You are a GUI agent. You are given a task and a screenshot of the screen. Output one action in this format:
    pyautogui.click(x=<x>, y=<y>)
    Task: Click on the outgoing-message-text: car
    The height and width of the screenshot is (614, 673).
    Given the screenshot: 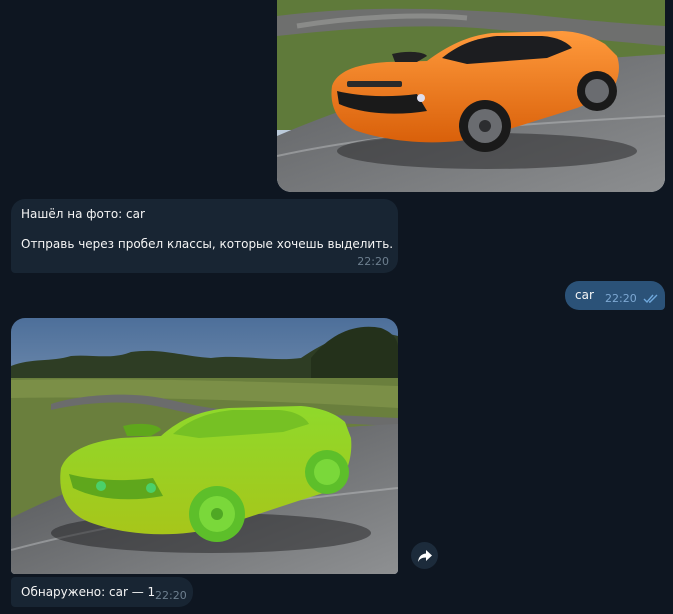 What is the action you would take?
    pyautogui.click(x=584, y=295)
    